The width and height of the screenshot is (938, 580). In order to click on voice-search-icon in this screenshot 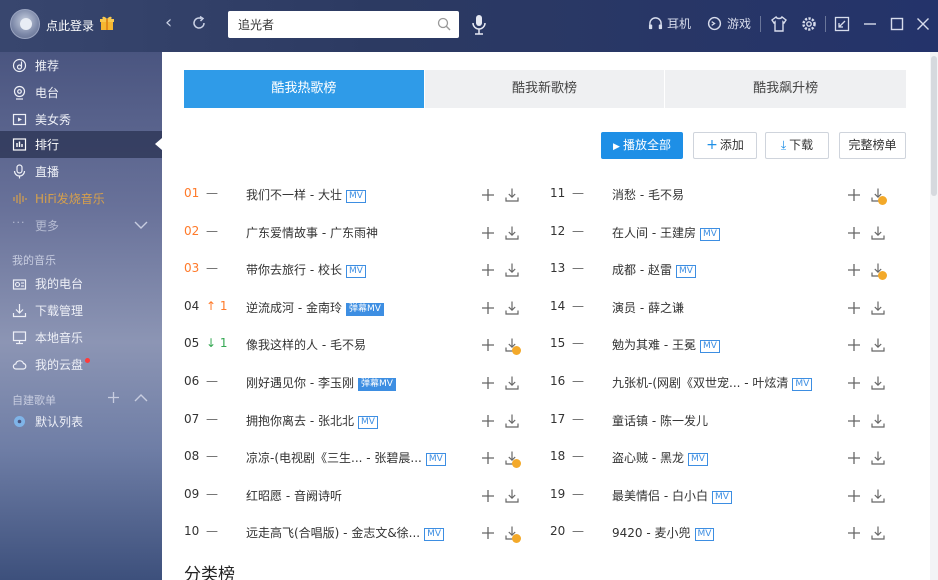, I will do `click(479, 25)`.